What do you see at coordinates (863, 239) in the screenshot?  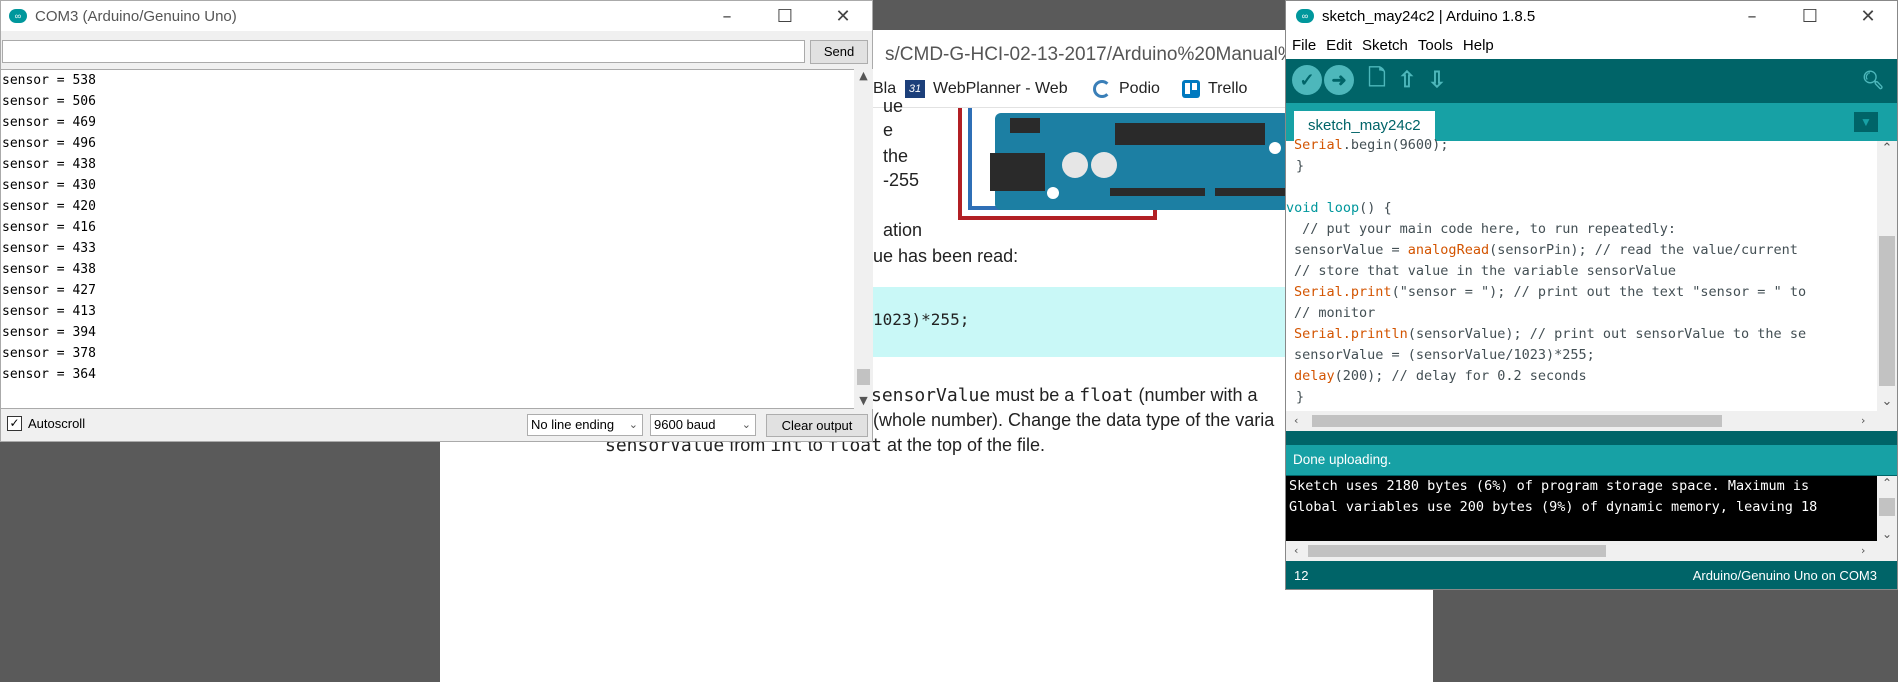 I see `output-scrollbar: ▲ ▼` at bounding box center [863, 239].